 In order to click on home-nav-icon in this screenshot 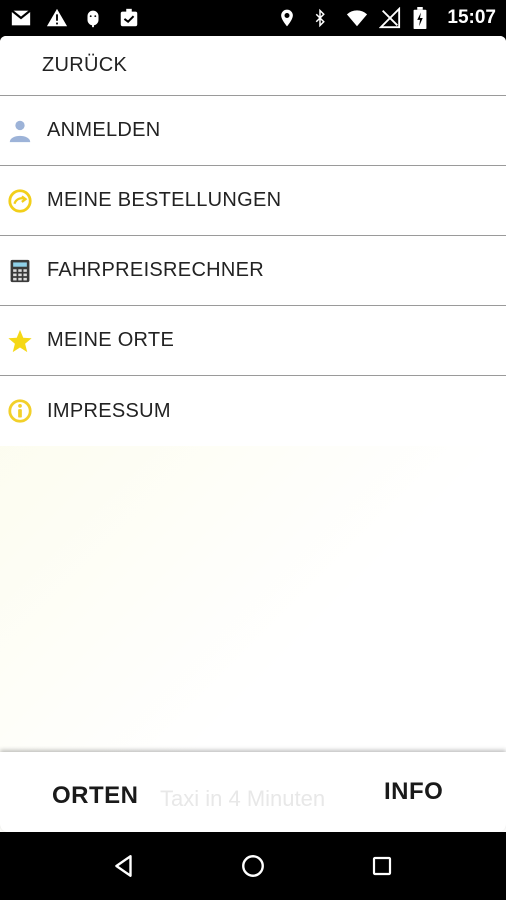, I will do `click(253, 866)`.